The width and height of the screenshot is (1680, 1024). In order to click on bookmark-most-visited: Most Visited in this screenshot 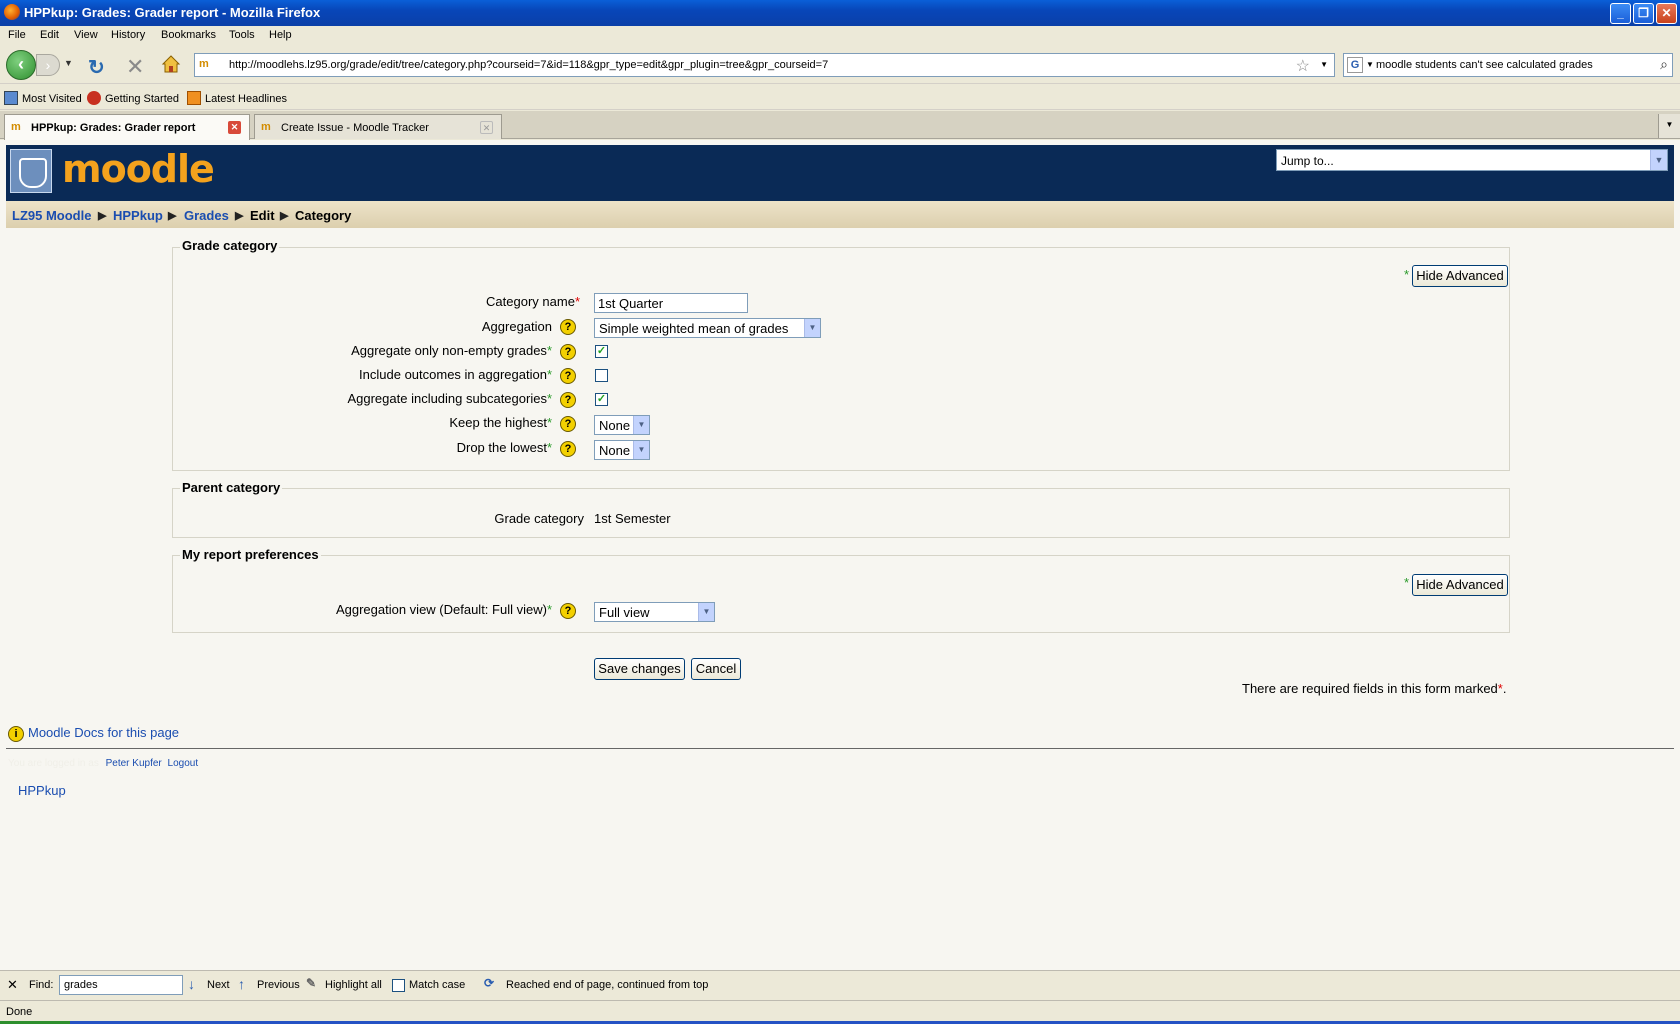, I will do `click(43, 98)`.